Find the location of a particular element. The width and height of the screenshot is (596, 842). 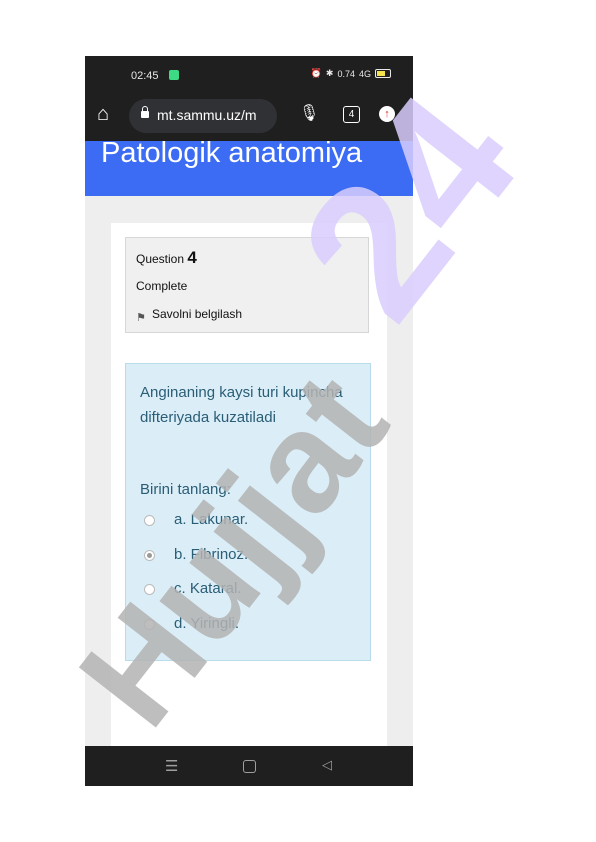

status-time: 02:45 is located at coordinates (145, 76).